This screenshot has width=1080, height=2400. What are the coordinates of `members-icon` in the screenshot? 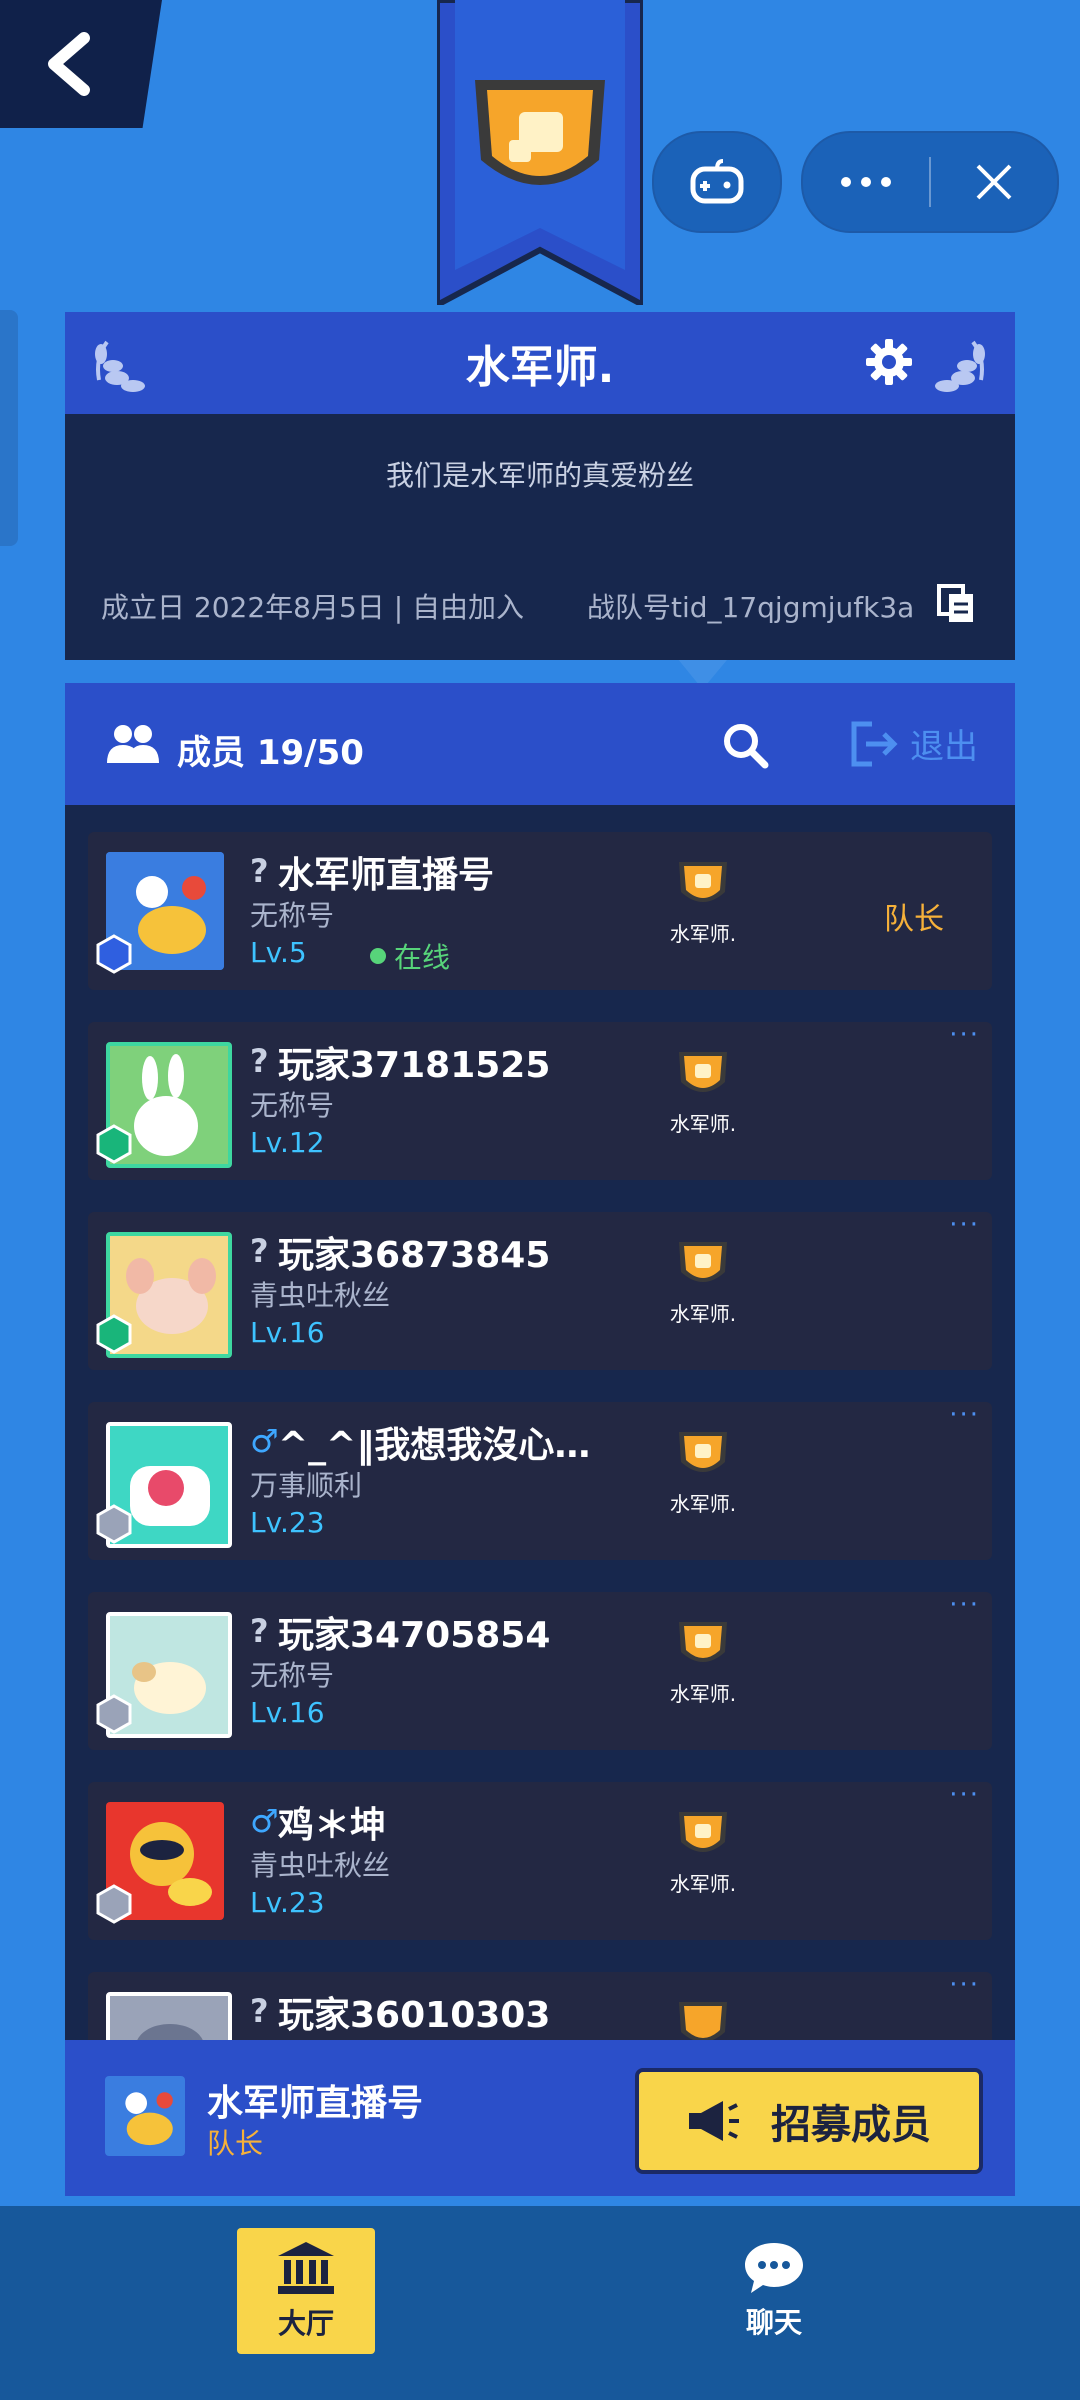 It's located at (133, 744).